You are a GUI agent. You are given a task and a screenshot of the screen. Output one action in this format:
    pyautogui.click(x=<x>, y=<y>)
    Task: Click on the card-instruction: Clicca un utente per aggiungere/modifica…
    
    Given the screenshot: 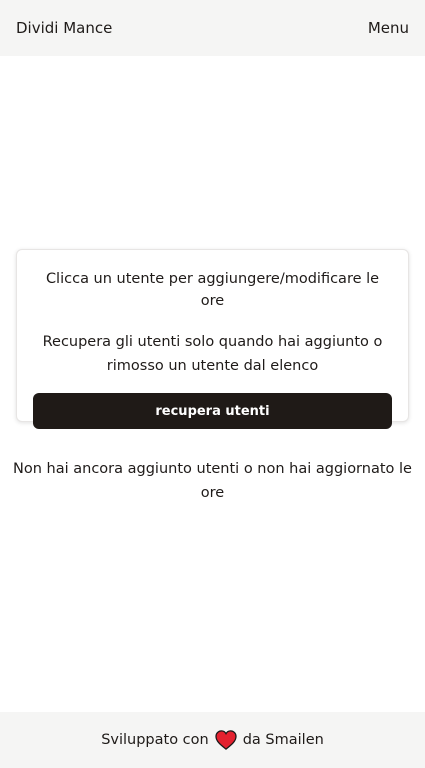 What is the action you would take?
    pyautogui.click(x=212, y=290)
    